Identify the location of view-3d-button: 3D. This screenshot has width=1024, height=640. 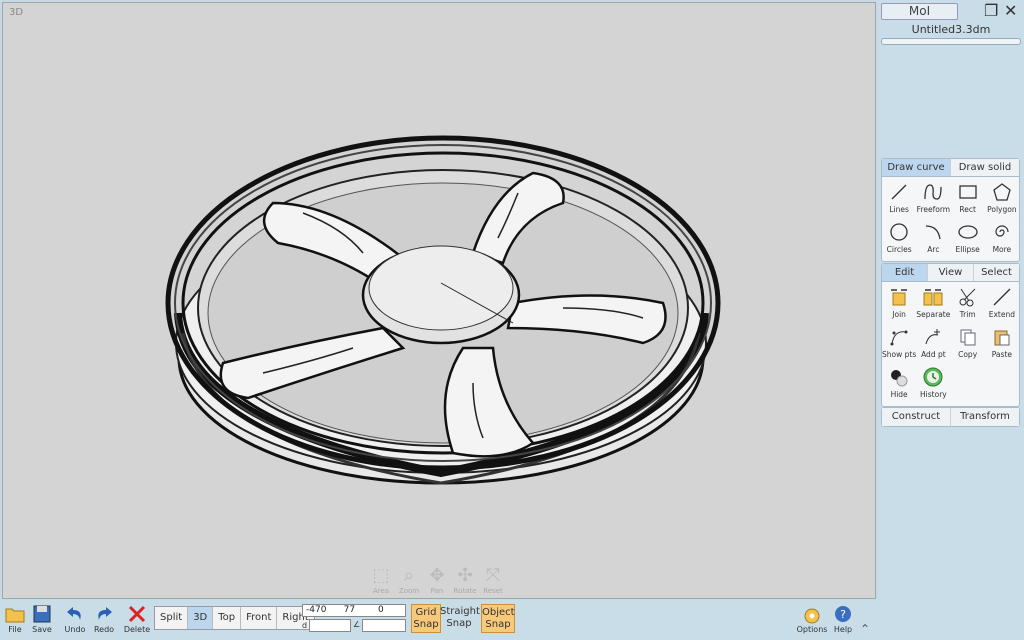
(201, 618).